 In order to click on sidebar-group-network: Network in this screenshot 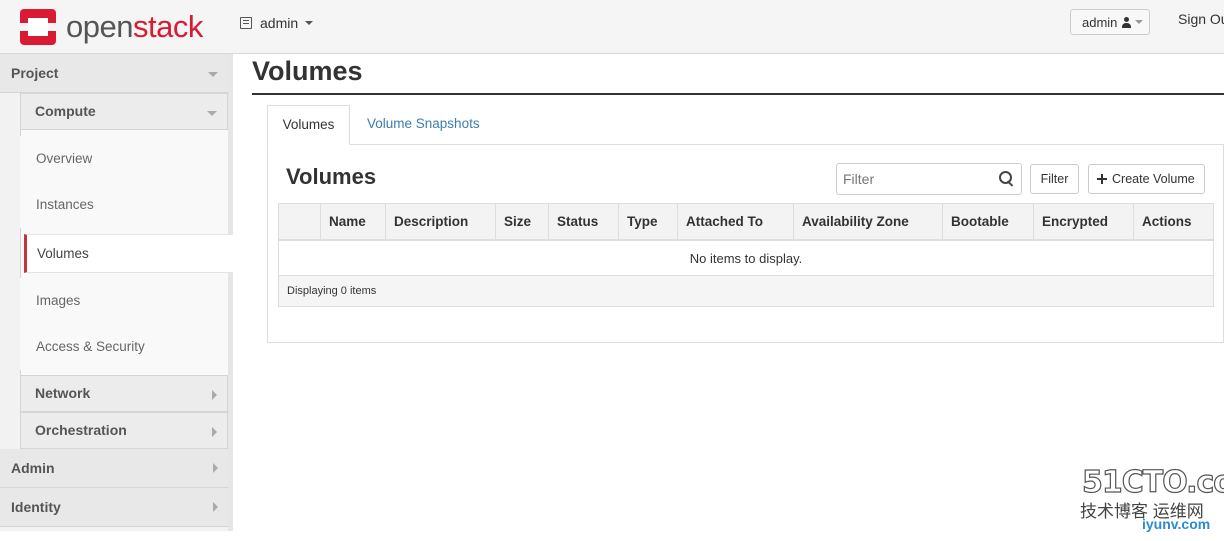, I will do `click(124, 393)`.